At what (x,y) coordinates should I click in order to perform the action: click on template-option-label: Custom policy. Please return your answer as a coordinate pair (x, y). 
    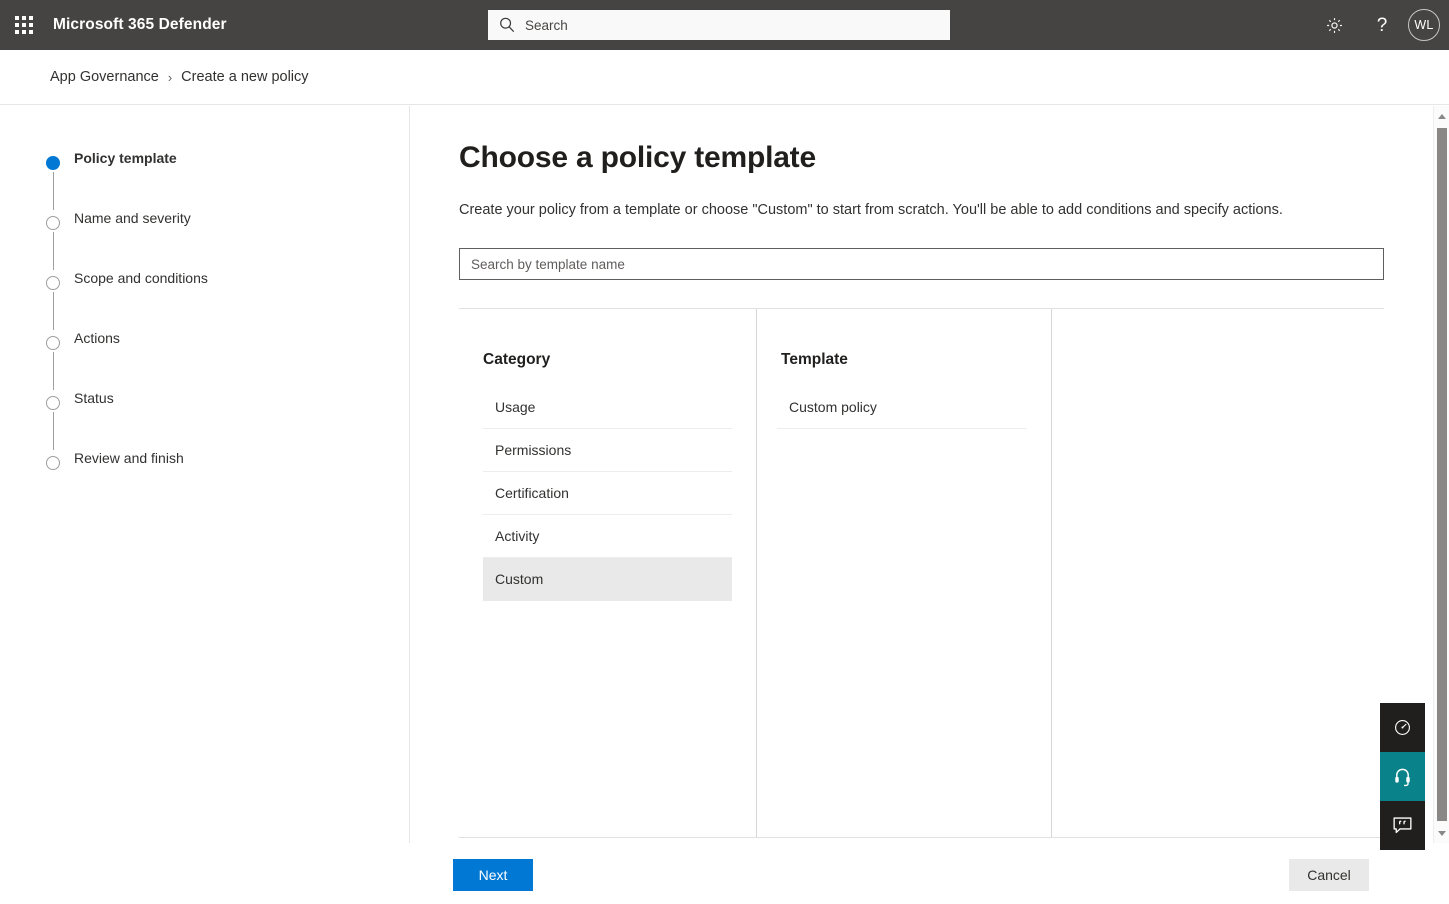
    Looking at the image, I should click on (833, 407).